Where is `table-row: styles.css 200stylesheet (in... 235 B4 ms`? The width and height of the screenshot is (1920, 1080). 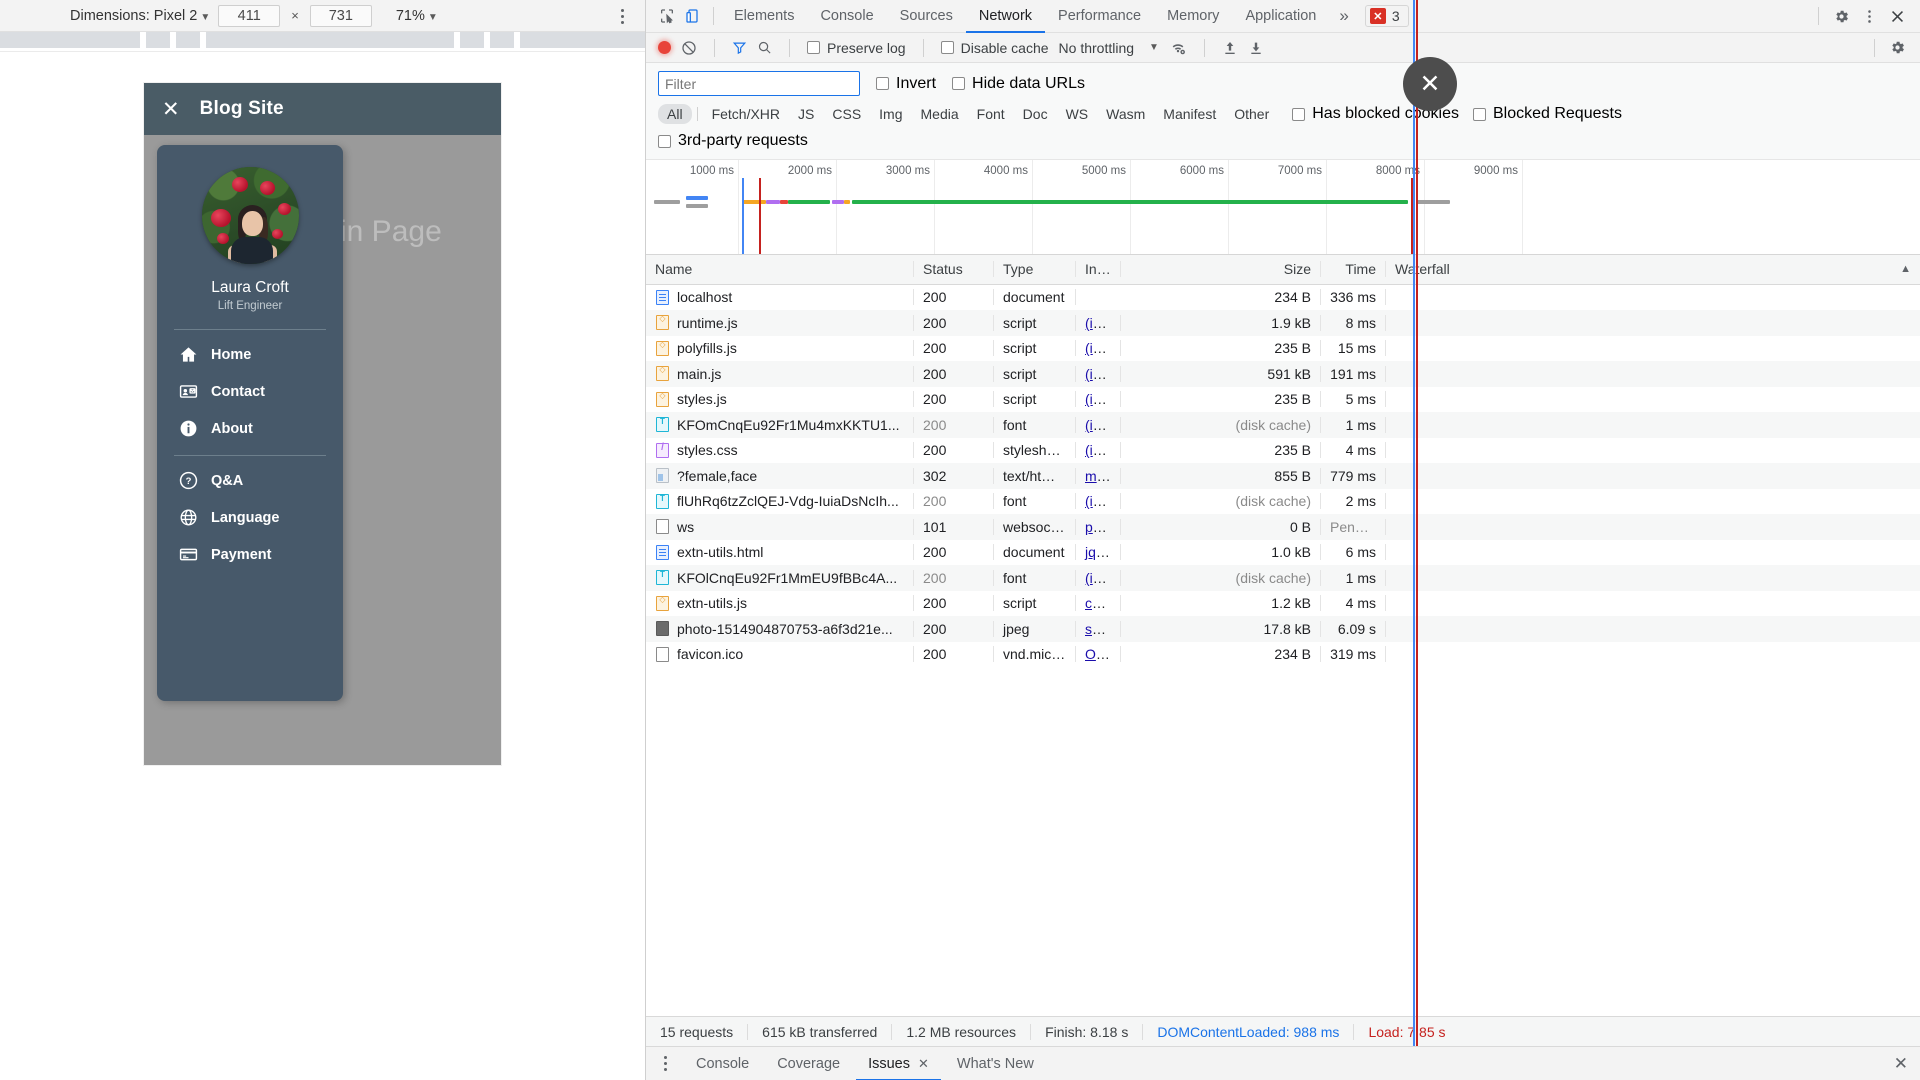 table-row: styles.css 200stylesheet (in... 235 B4 ms is located at coordinates (1283, 451).